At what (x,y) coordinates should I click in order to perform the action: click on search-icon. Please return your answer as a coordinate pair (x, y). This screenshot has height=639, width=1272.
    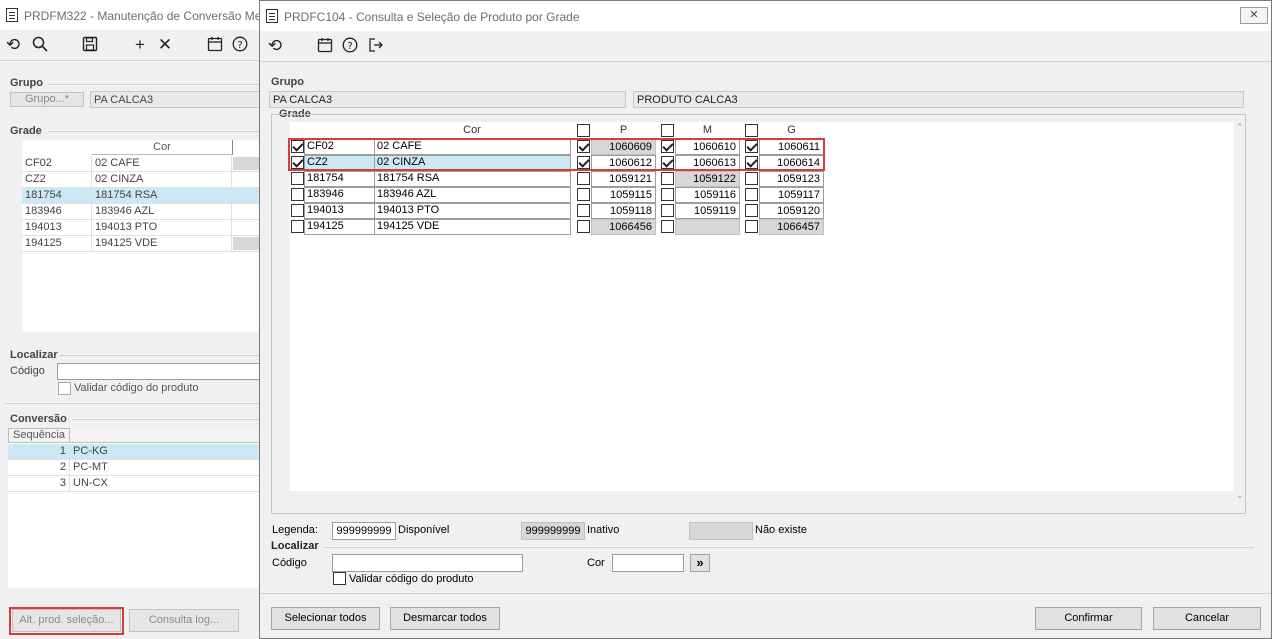
    Looking at the image, I should click on (40, 46).